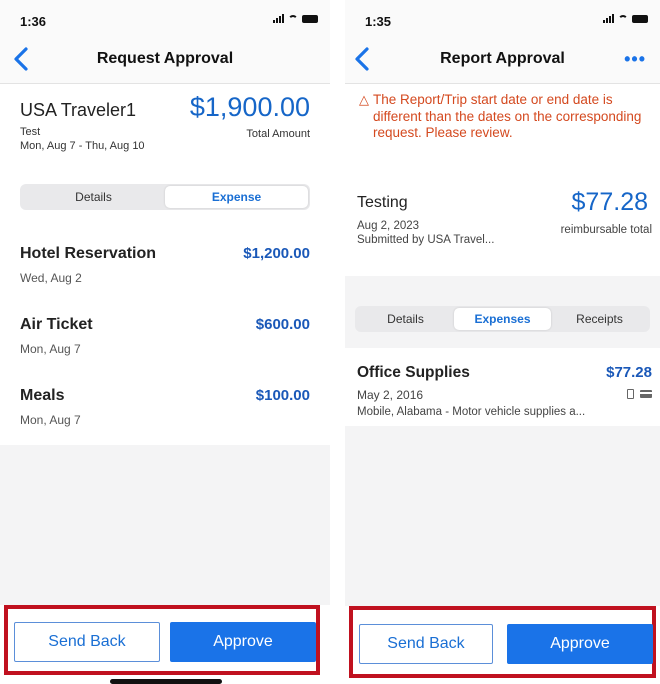 The image size is (660, 684). I want to click on expense-row: Air Ticket $600.00 Mon, Aug 7, so click(165, 331).